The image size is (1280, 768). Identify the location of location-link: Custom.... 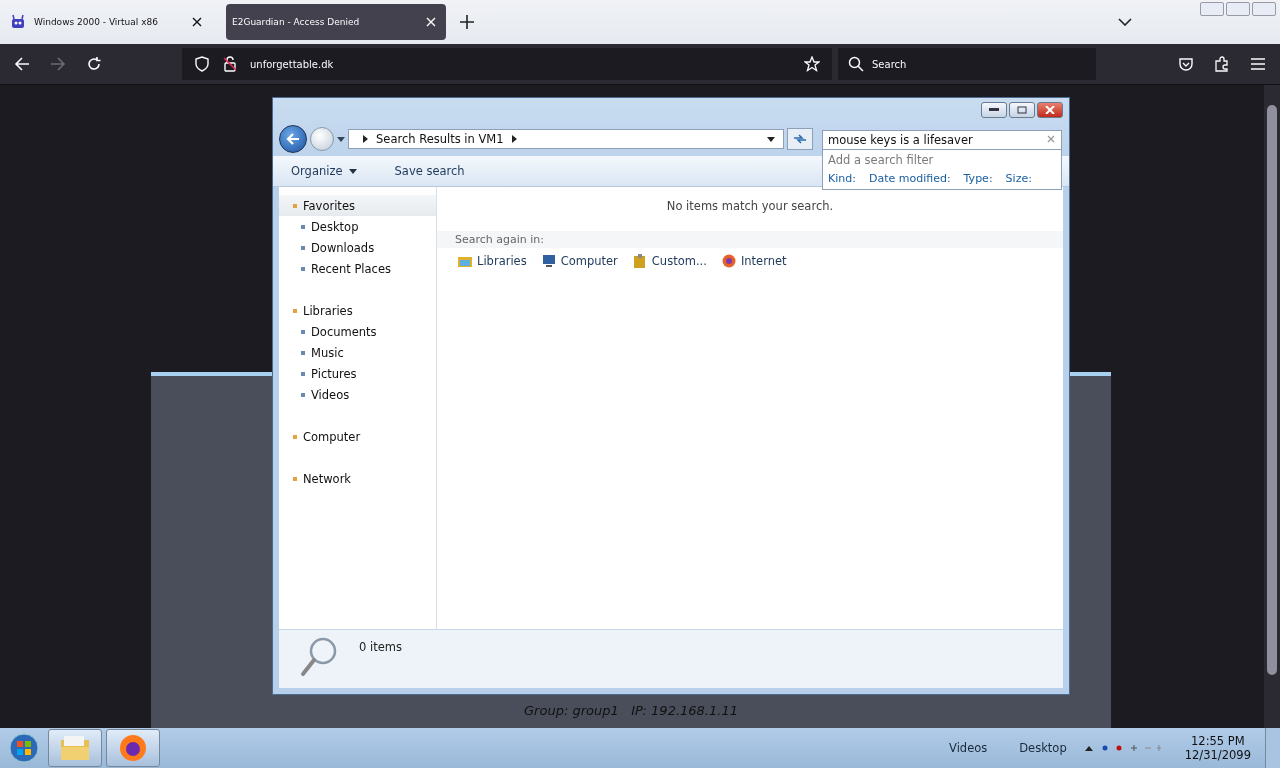
(669, 261).